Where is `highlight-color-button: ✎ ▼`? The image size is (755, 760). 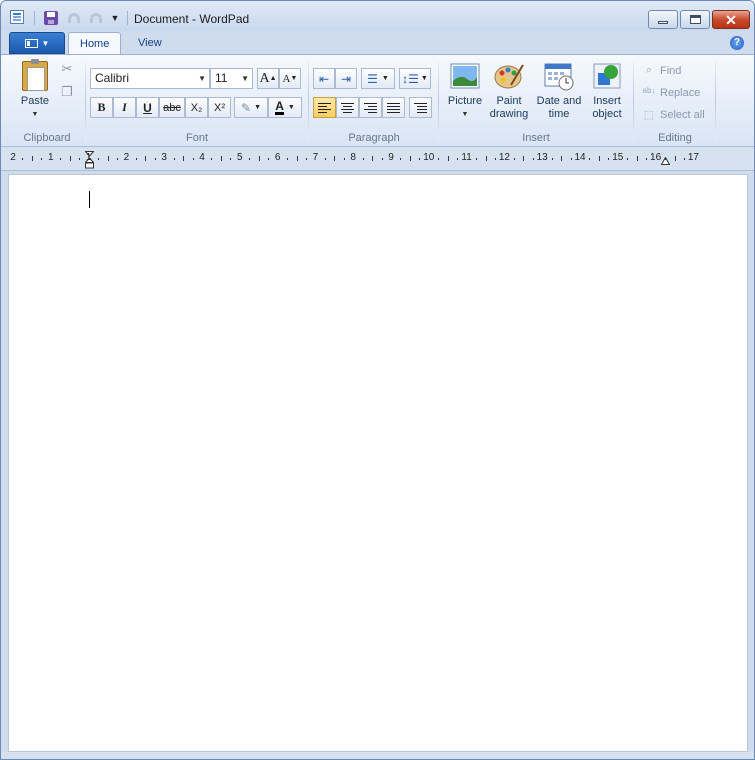 highlight-color-button: ✎ ▼ is located at coordinates (251, 107).